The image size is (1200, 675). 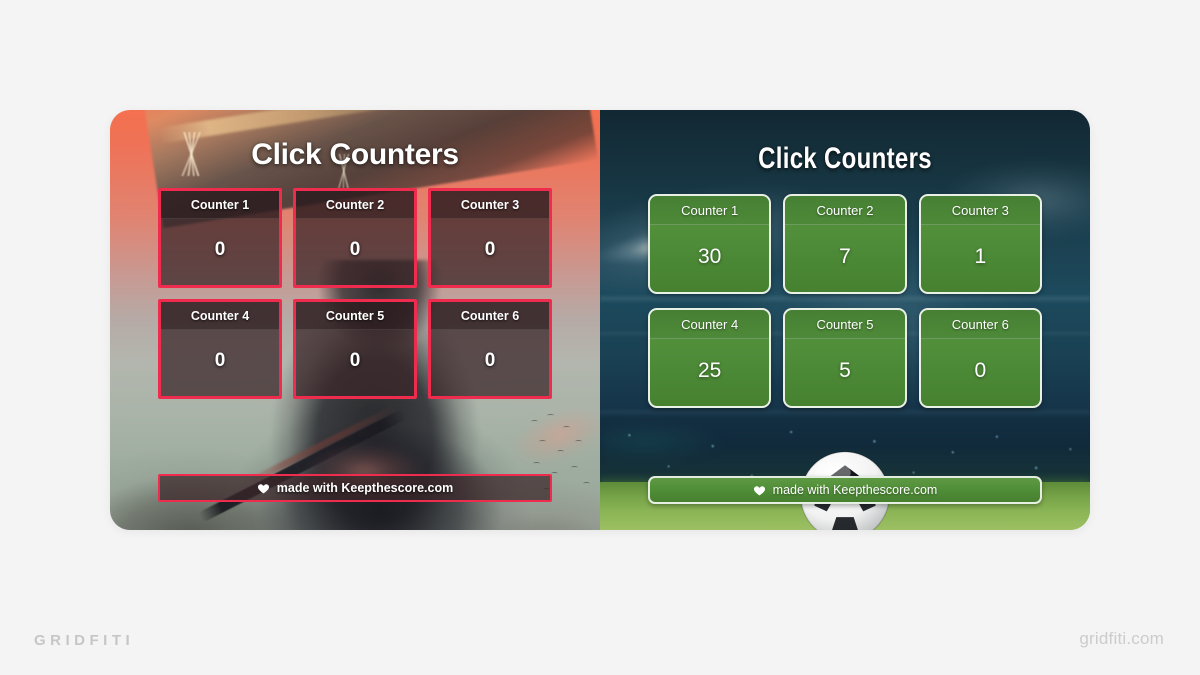 I want to click on counter-card: Counter 2 0, so click(x=355, y=238).